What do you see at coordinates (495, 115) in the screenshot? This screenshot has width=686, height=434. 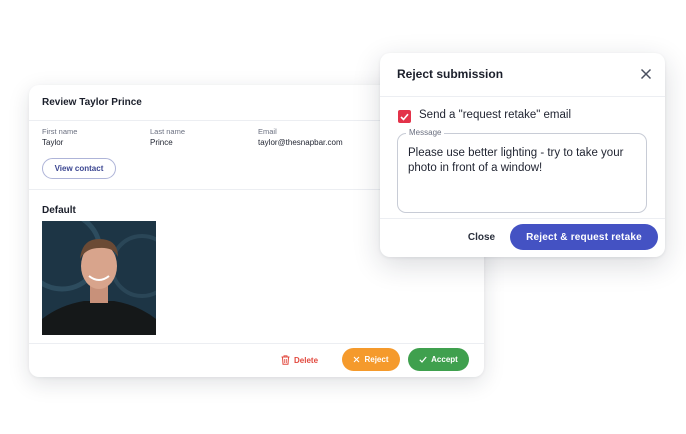 I see `request-retake-label: Send a "request retake" email` at bounding box center [495, 115].